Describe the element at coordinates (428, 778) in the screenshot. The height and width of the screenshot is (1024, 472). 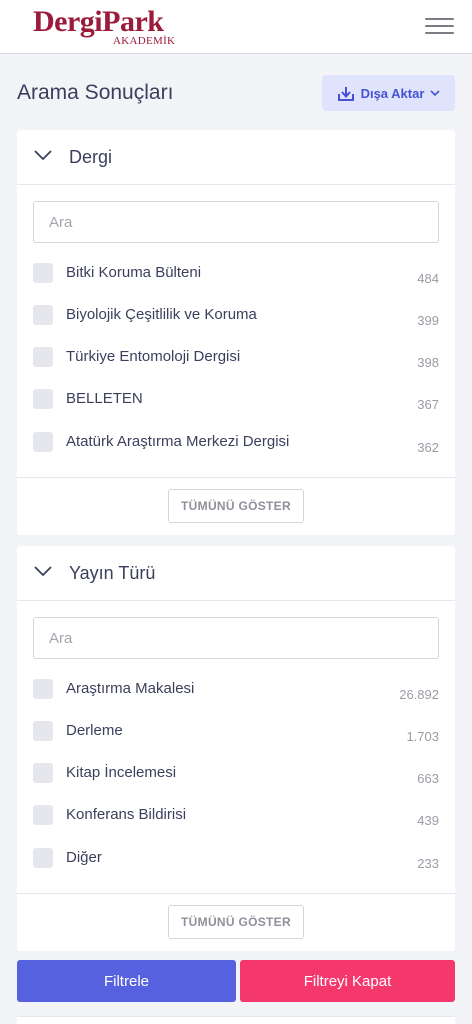
I see `list-item-count: 663` at that location.